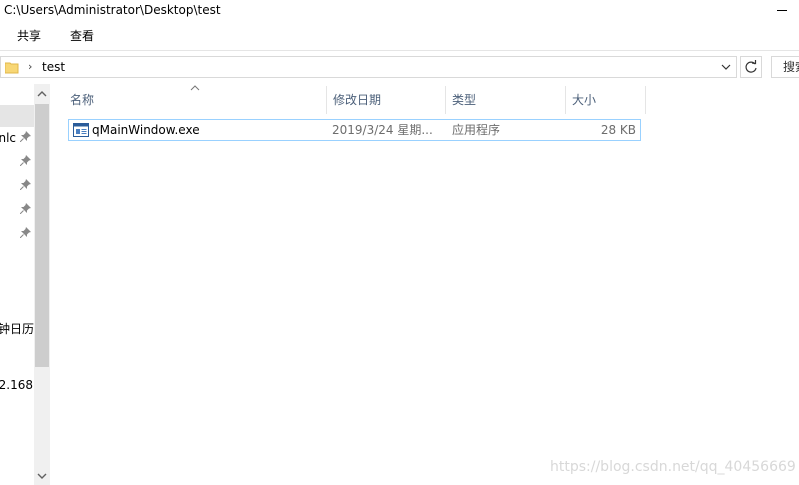 This screenshot has width=799, height=485. What do you see at coordinates (645, 100) in the screenshot?
I see `column-divider` at bounding box center [645, 100].